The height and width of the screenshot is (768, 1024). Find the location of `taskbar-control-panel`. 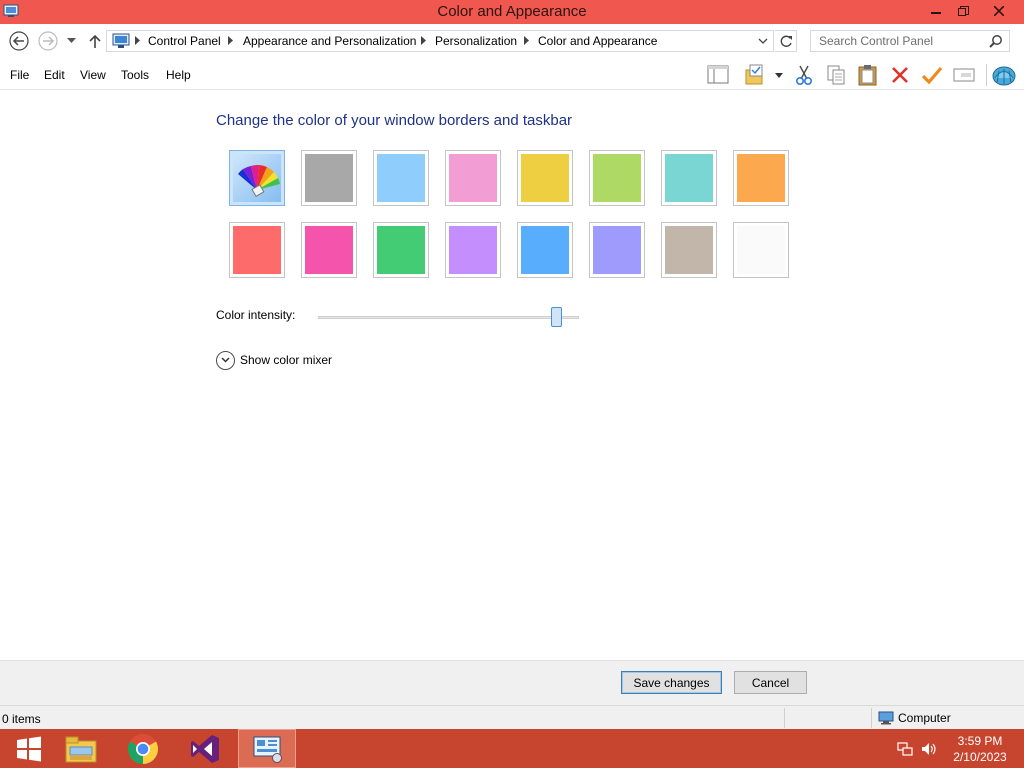

taskbar-control-panel is located at coordinates (267, 748).